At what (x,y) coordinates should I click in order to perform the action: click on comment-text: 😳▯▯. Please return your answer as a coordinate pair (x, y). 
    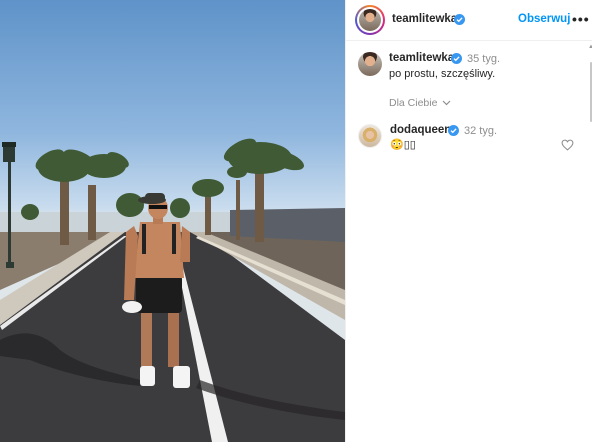
    Looking at the image, I should click on (403, 145).